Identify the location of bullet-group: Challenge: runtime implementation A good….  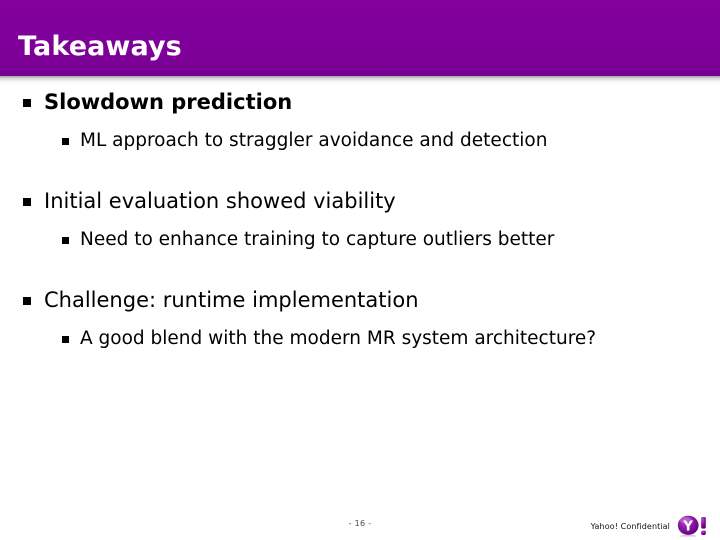
(360, 319).